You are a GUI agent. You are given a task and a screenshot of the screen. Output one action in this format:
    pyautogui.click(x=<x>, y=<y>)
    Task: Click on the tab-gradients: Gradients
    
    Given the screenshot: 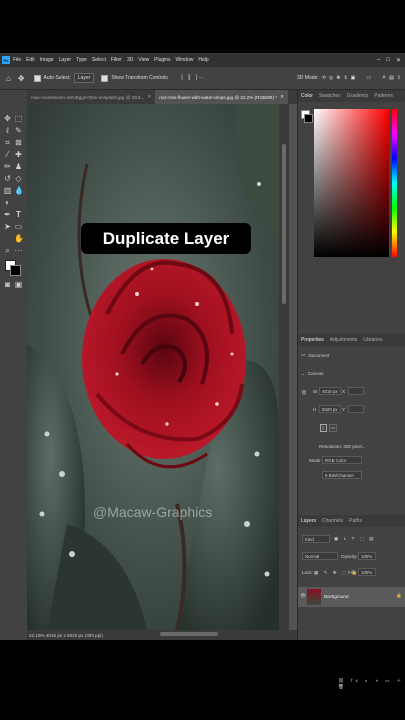 What is the action you would take?
    pyautogui.click(x=358, y=96)
    